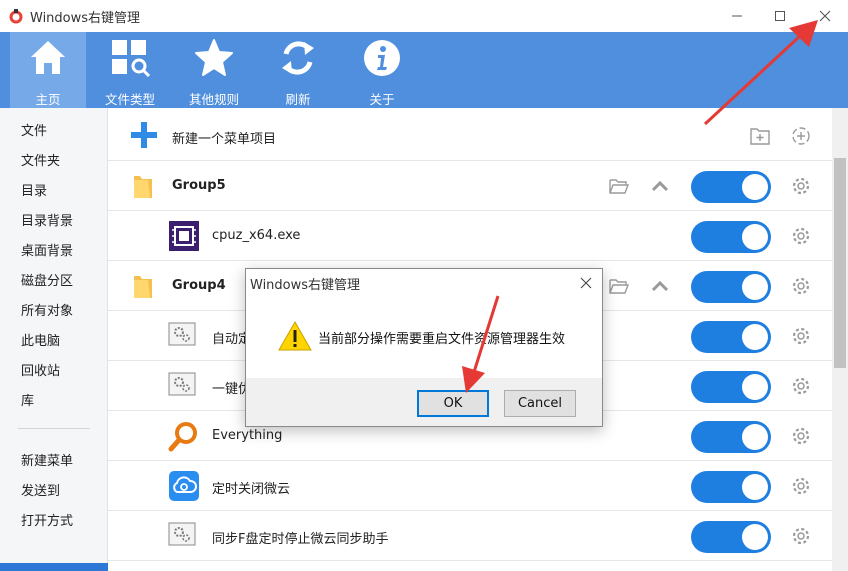  I want to click on vertical-scrollbar, so click(840, 339).